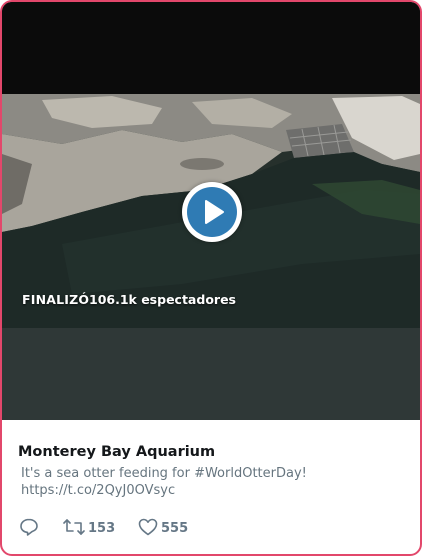 The width and height of the screenshot is (422, 556). I want to click on retweet-count: 153, so click(102, 528).